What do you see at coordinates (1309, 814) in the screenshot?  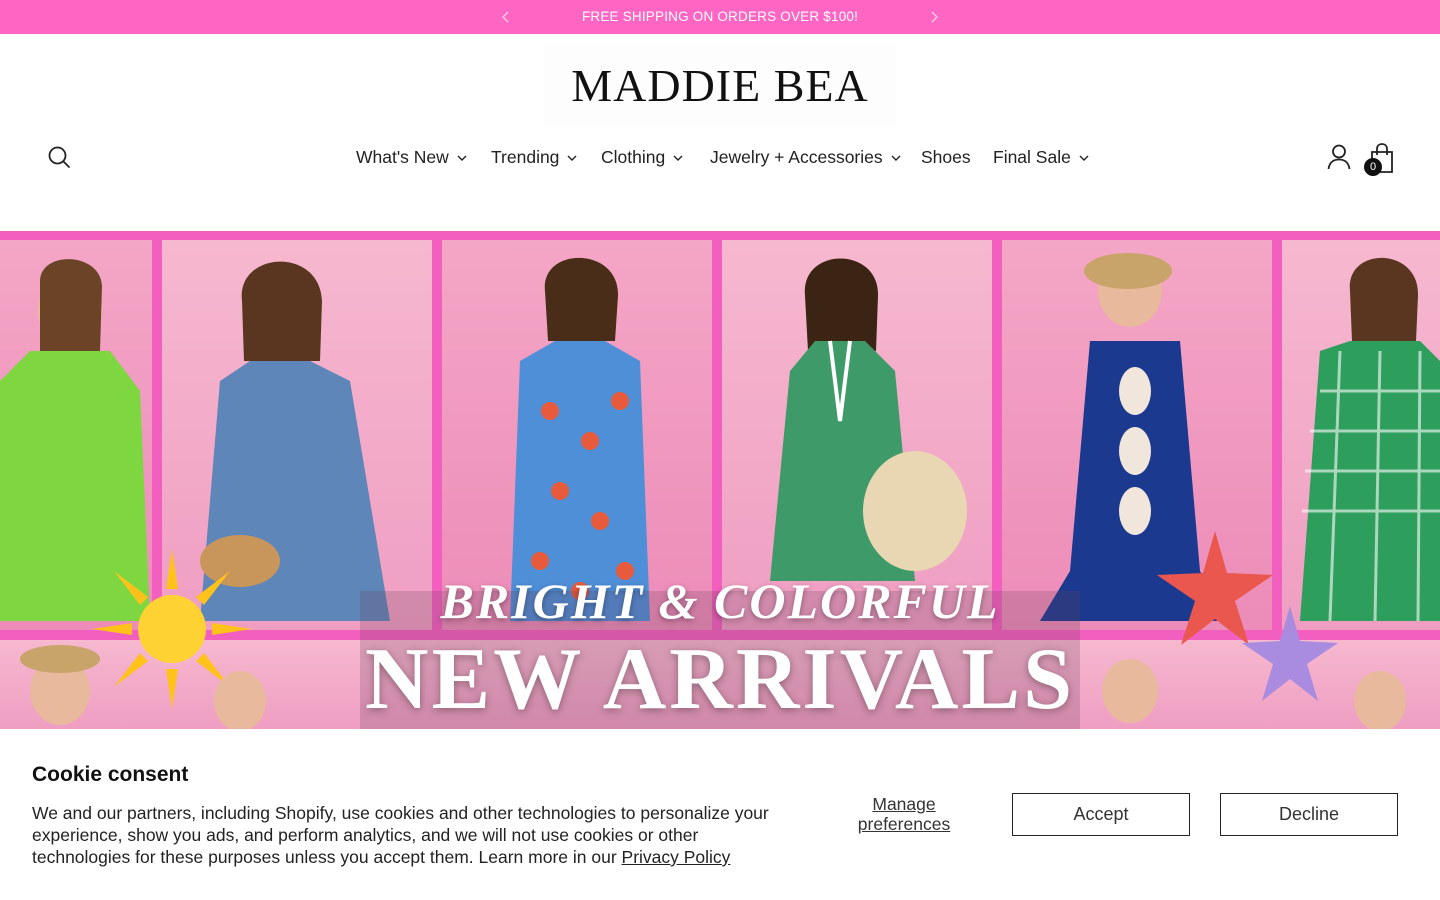 I see `decline-button: Decline` at bounding box center [1309, 814].